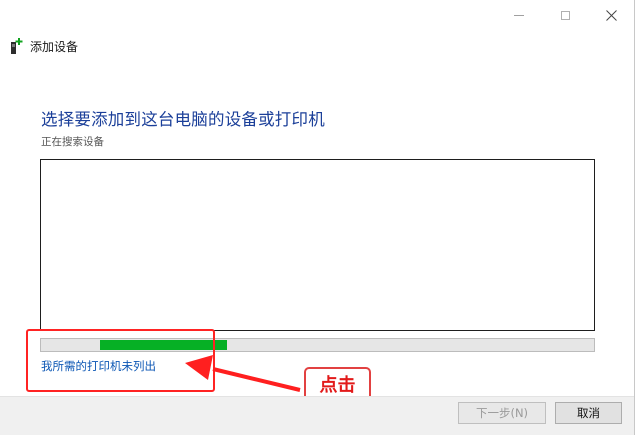 This screenshot has width=635, height=435. I want to click on next-button: 下一步(N), so click(502, 413).